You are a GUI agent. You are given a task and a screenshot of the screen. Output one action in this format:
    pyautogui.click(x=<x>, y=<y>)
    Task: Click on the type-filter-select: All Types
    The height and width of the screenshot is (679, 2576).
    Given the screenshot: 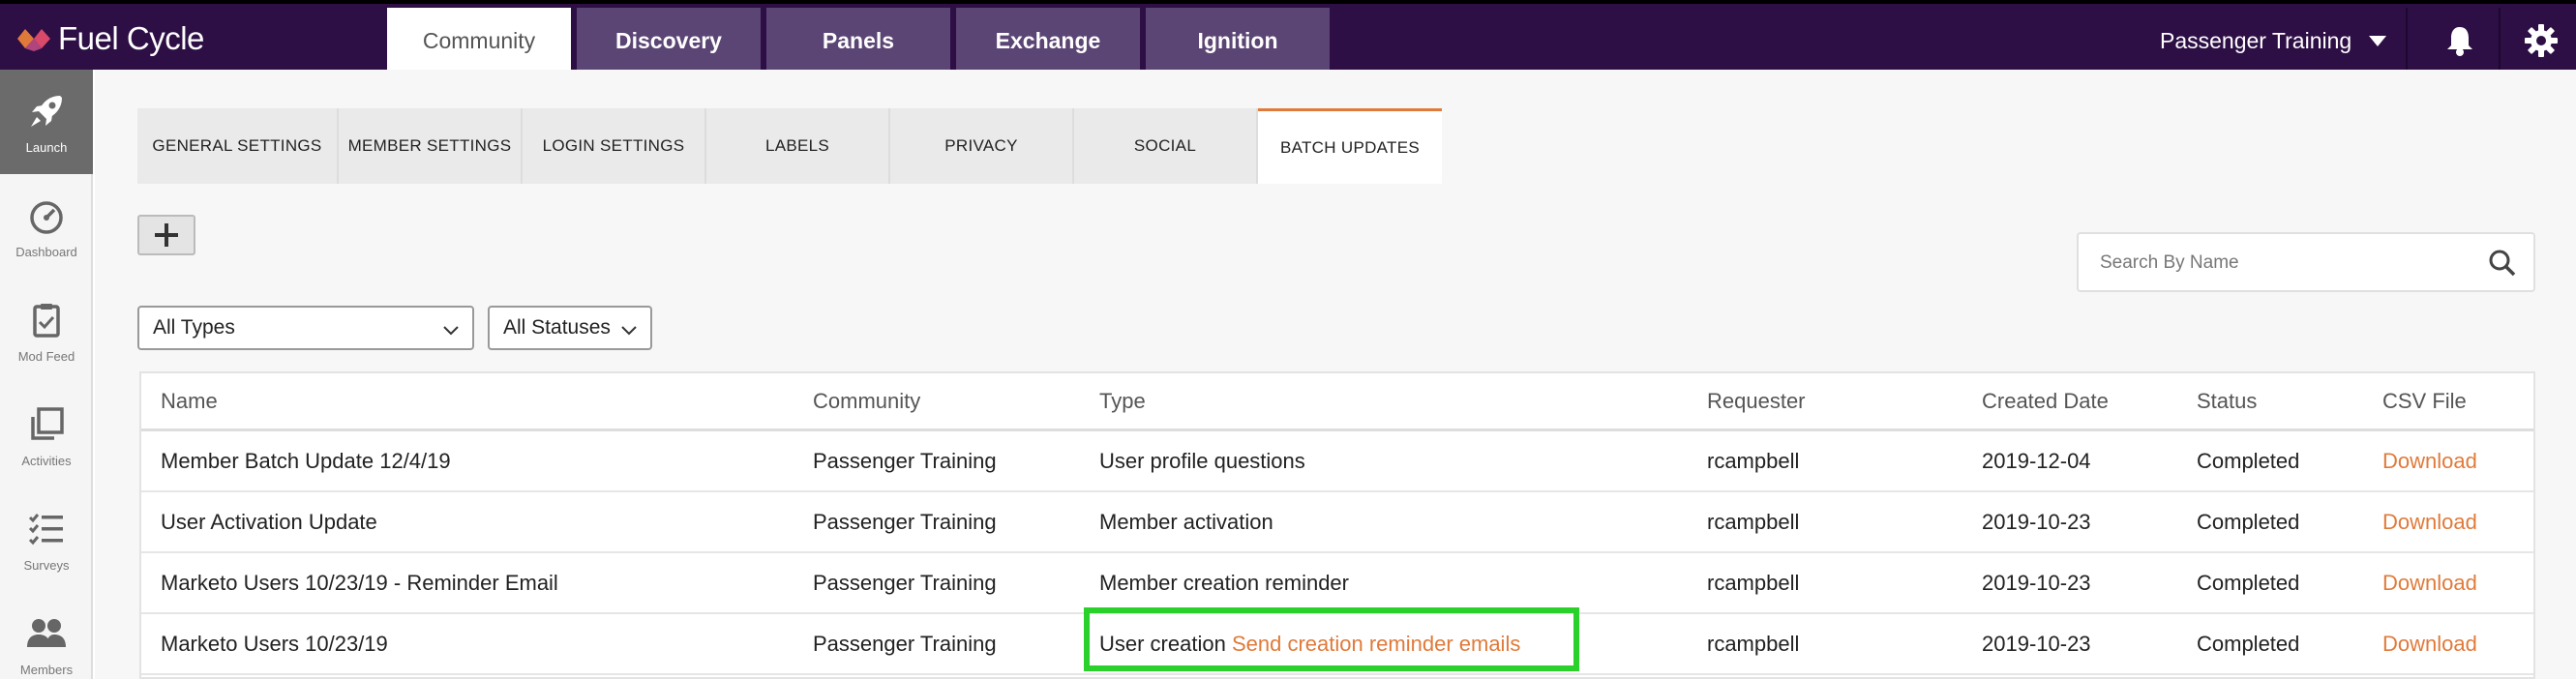 What is the action you would take?
    pyautogui.click(x=305, y=328)
    